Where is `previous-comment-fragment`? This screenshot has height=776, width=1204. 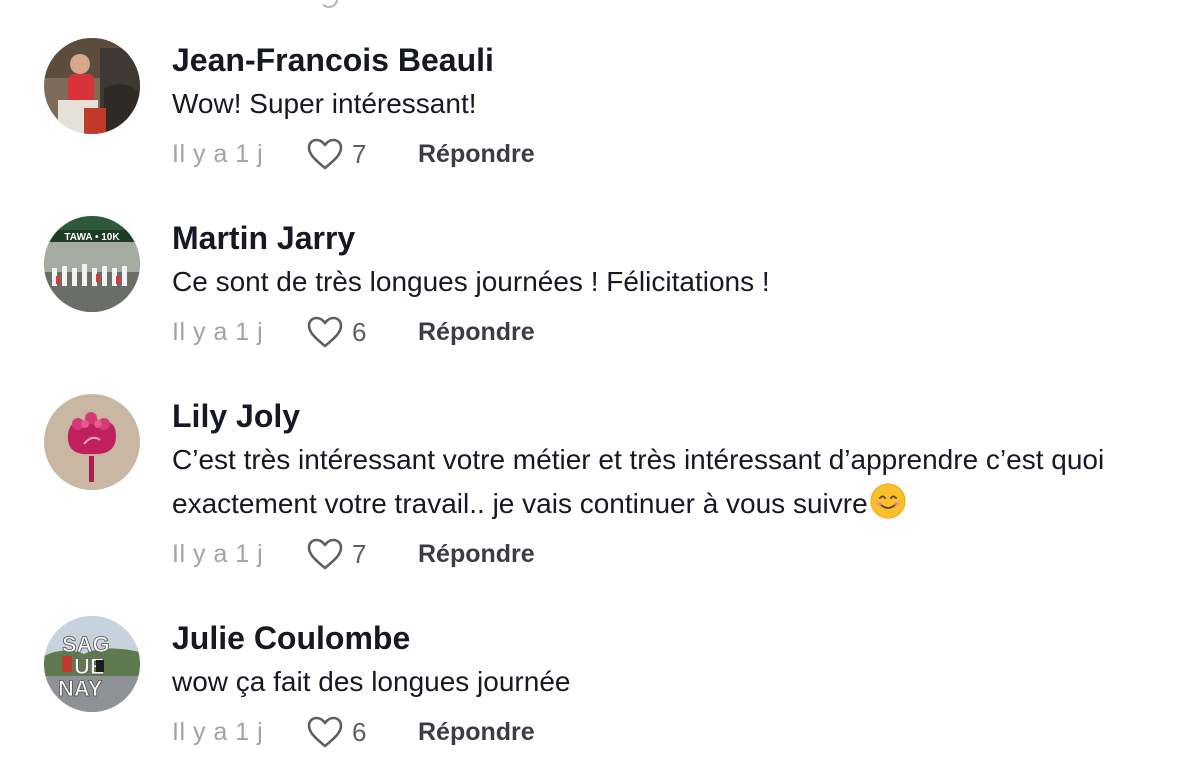
previous-comment-fragment is located at coordinates (329, 4).